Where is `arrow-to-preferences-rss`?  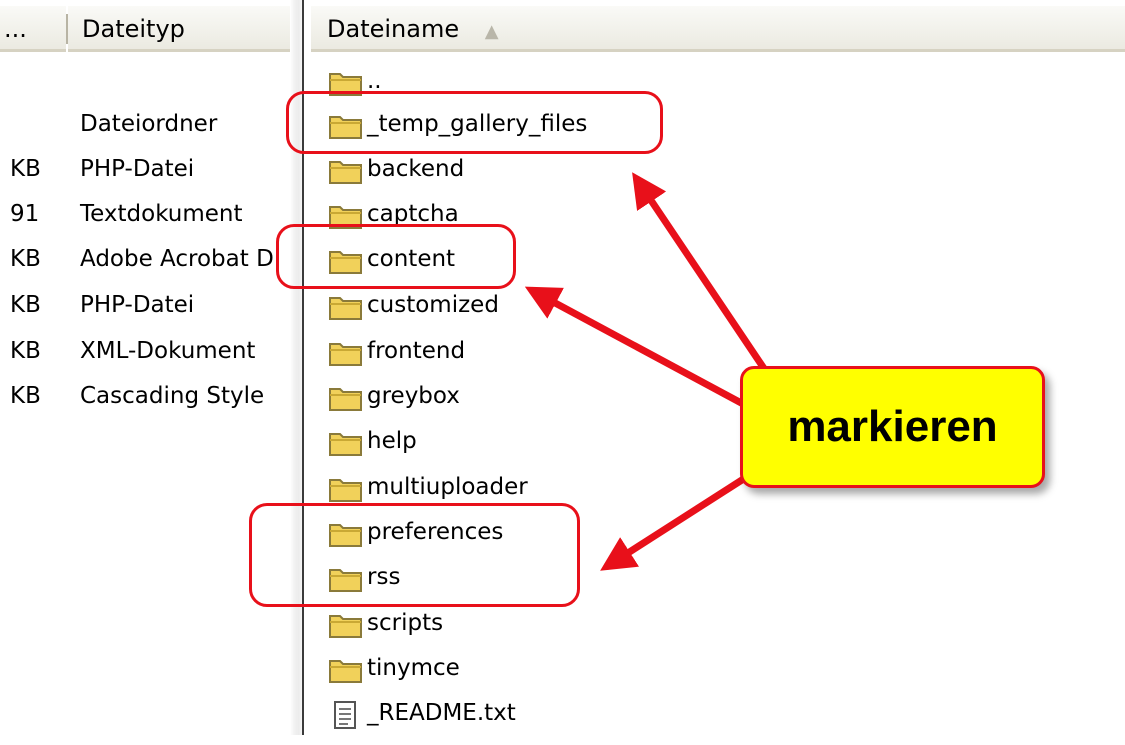
arrow-to-preferences-rss is located at coordinates (673, 523).